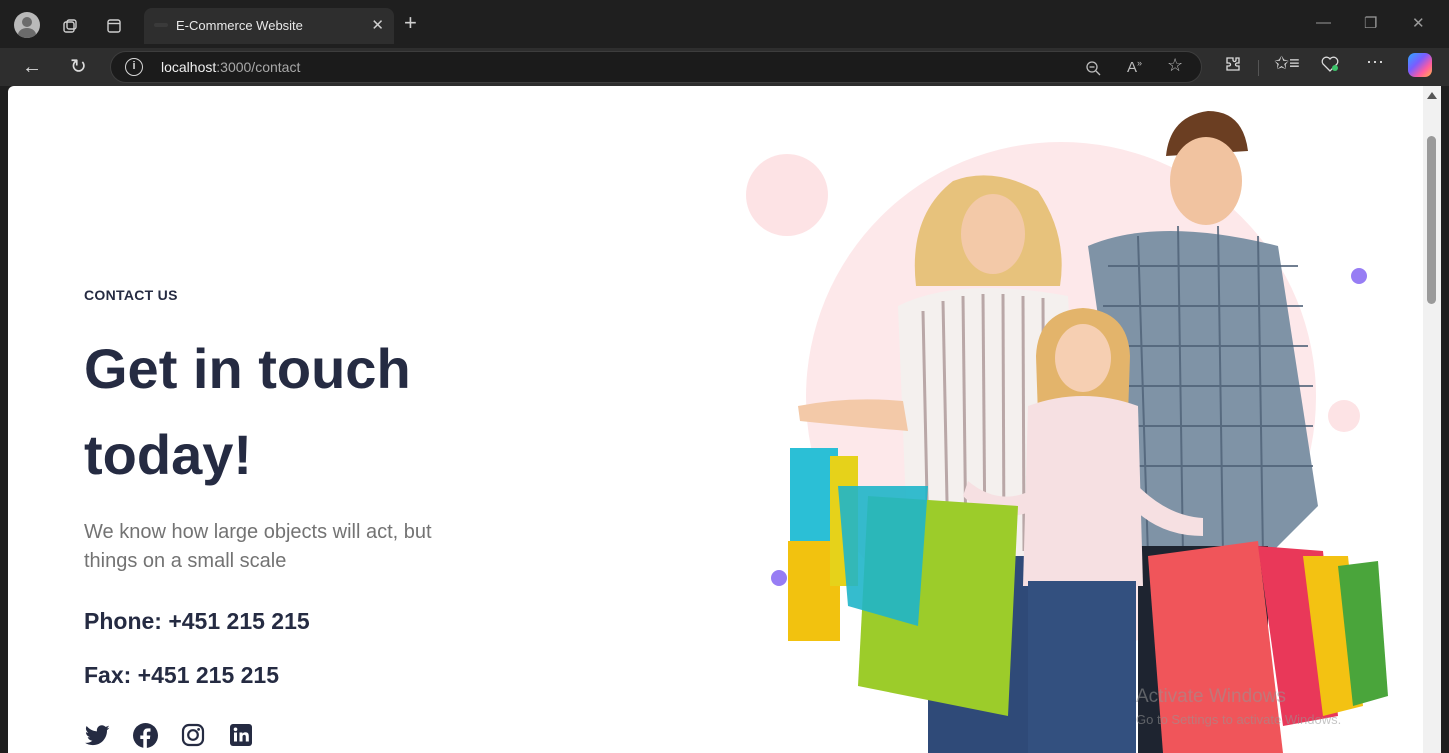 This screenshot has width=1449, height=753. What do you see at coordinates (27, 25) in the screenshot?
I see `profile-icon` at bounding box center [27, 25].